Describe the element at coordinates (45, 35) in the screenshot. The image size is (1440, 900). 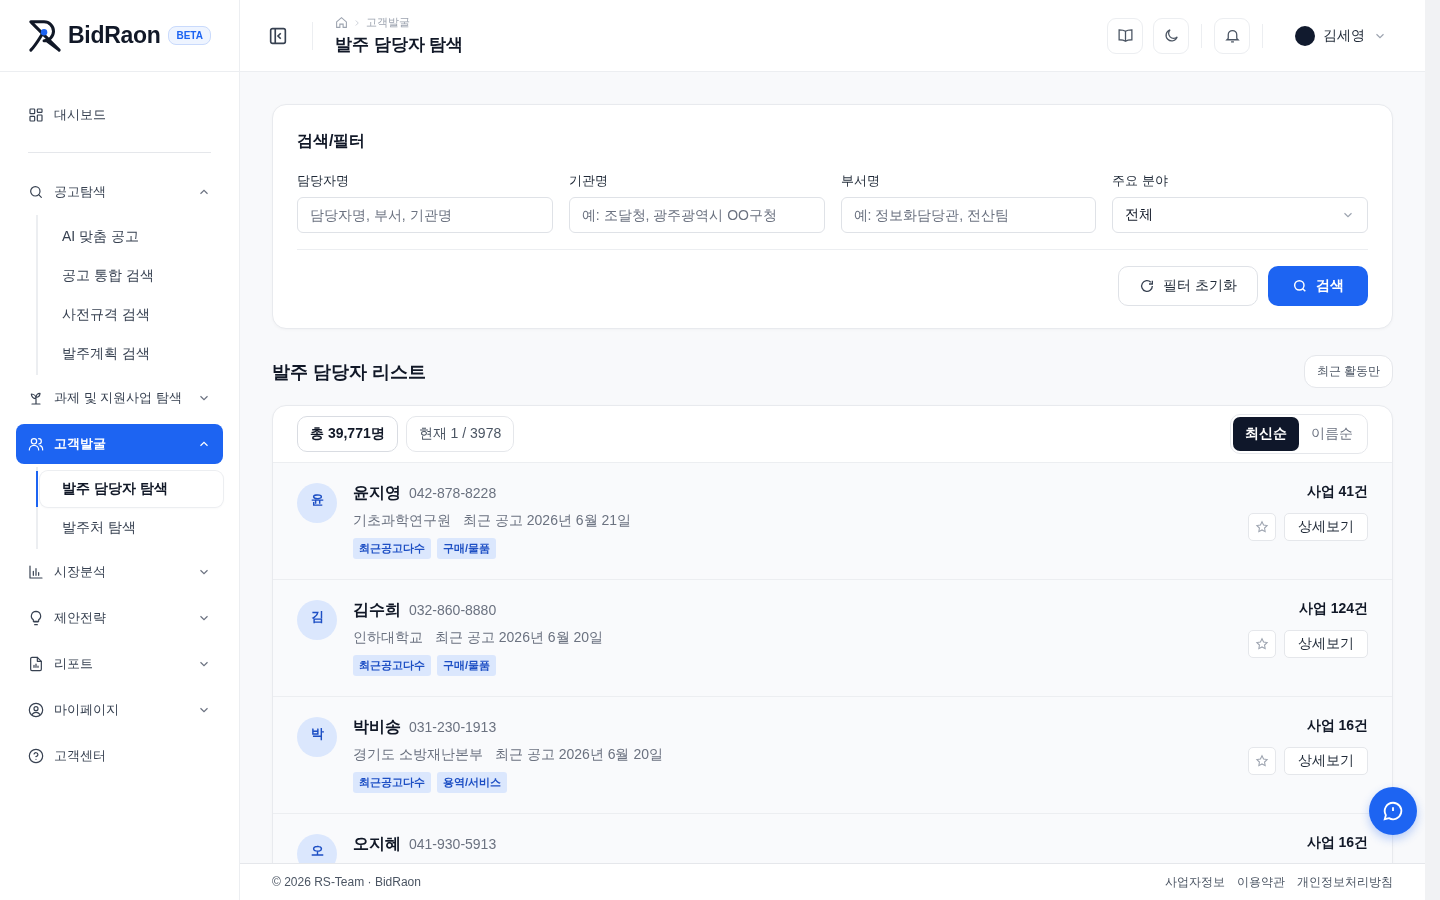
I see `logo-icon` at that location.